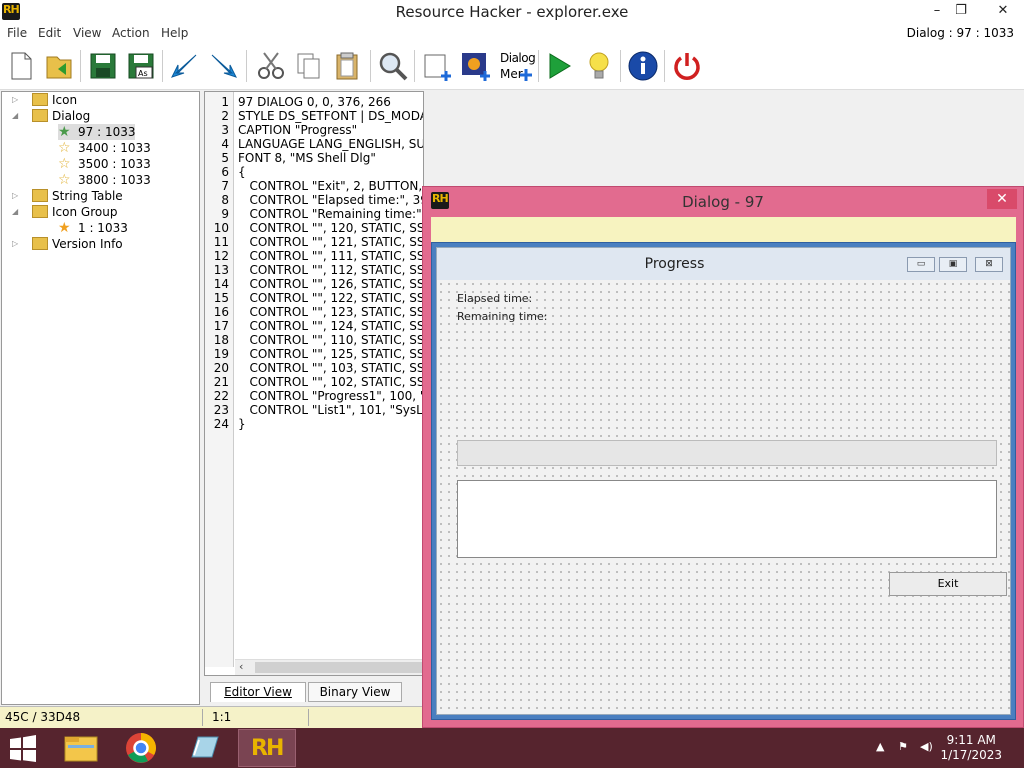  Describe the element at coordinates (437, 66) in the screenshot. I see `add-resource-icon` at that location.